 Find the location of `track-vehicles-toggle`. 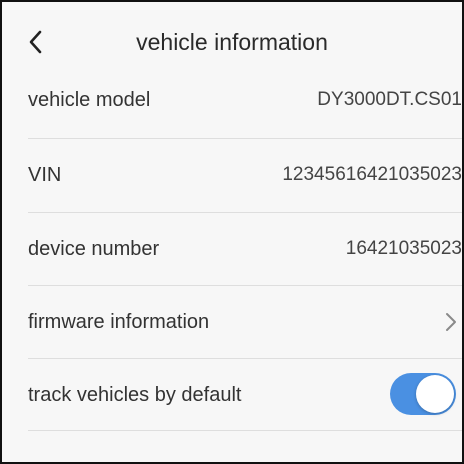

track-vehicles-toggle is located at coordinates (423, 394).